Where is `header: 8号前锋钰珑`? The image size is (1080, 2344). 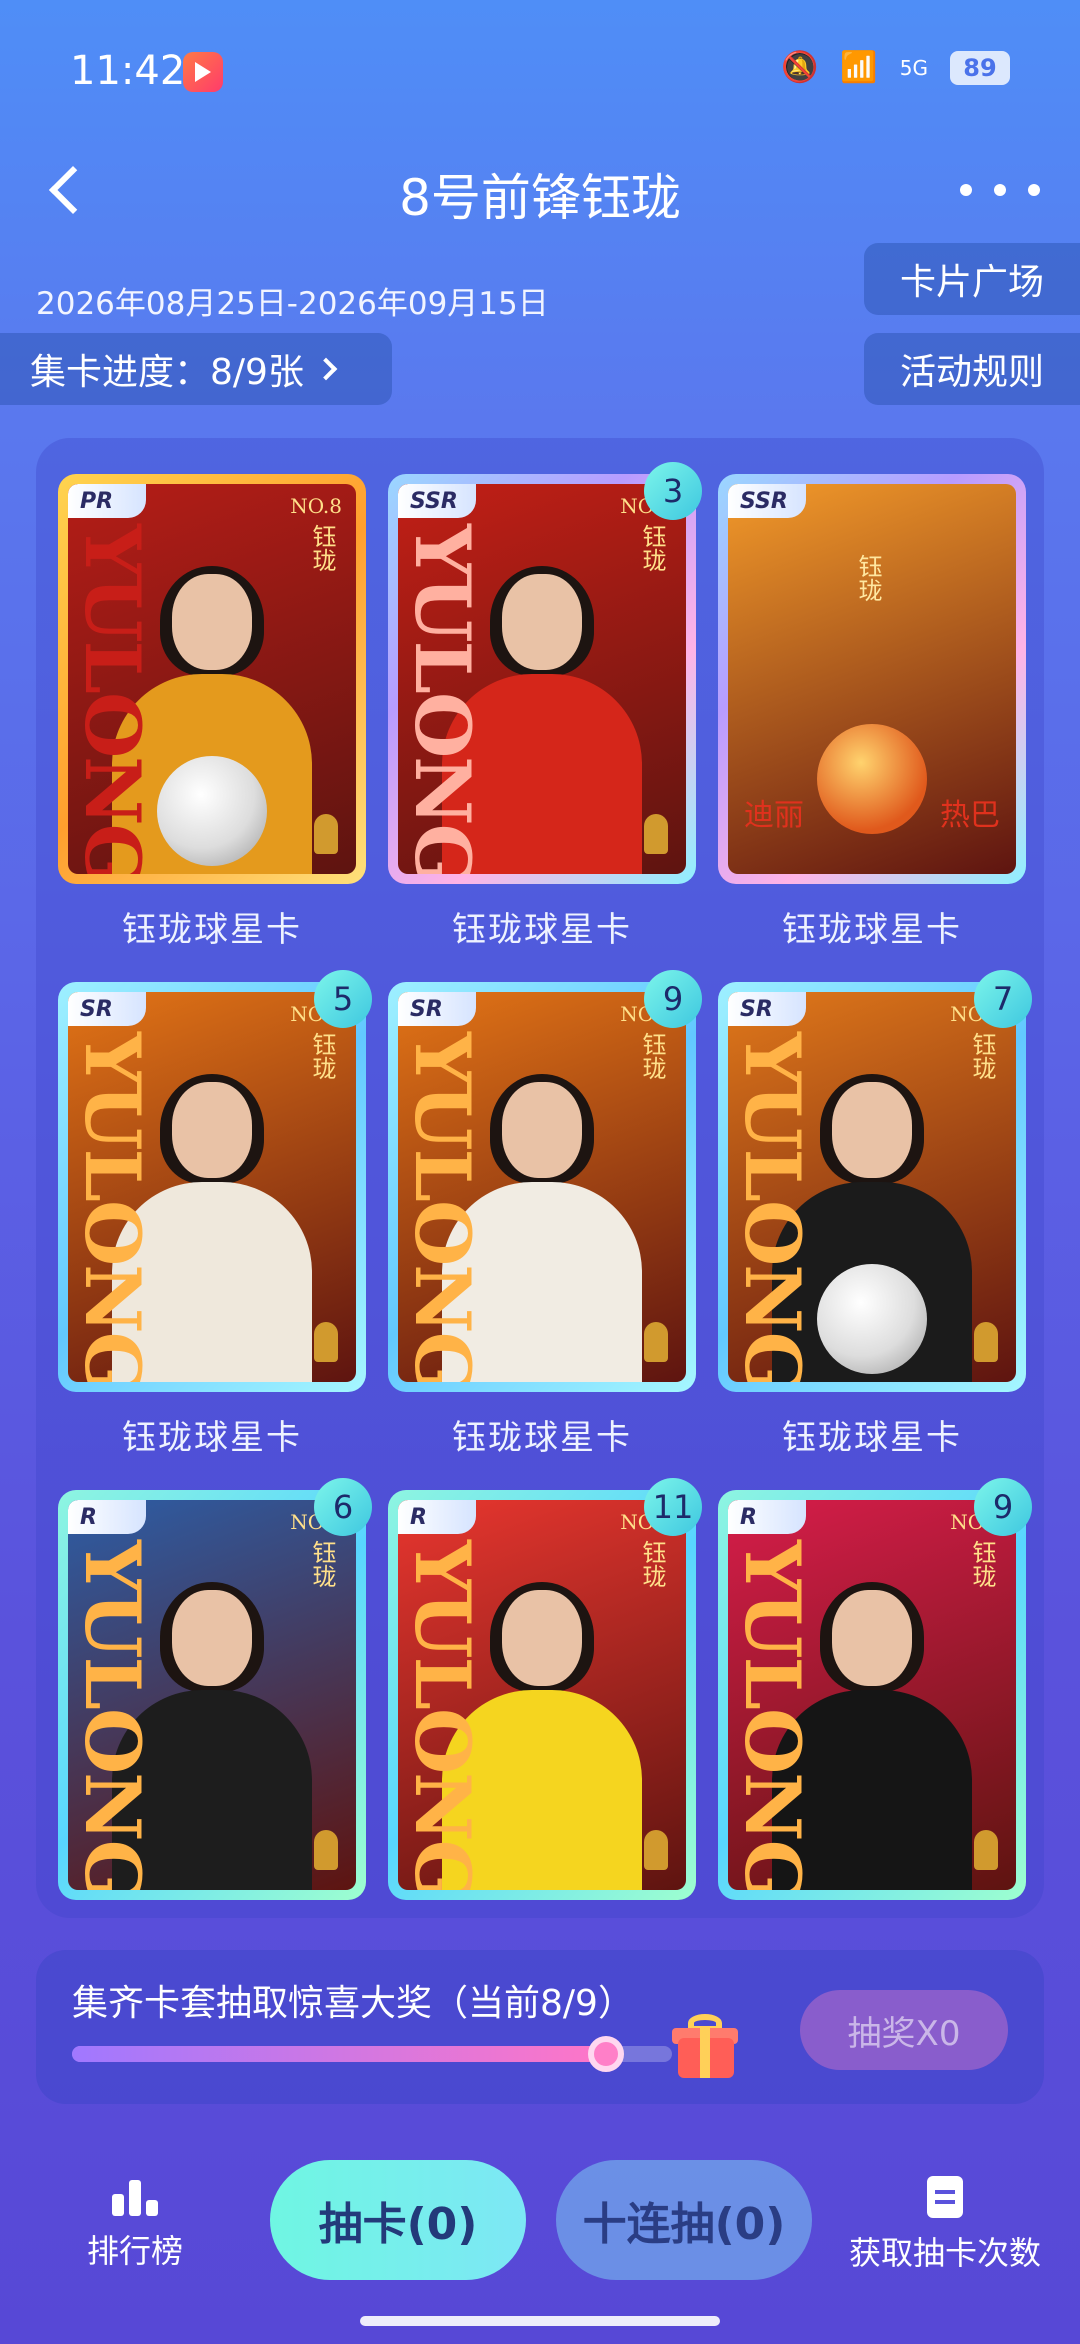
header: 8号前锋钰珑 is located at coordinates (540, 190).